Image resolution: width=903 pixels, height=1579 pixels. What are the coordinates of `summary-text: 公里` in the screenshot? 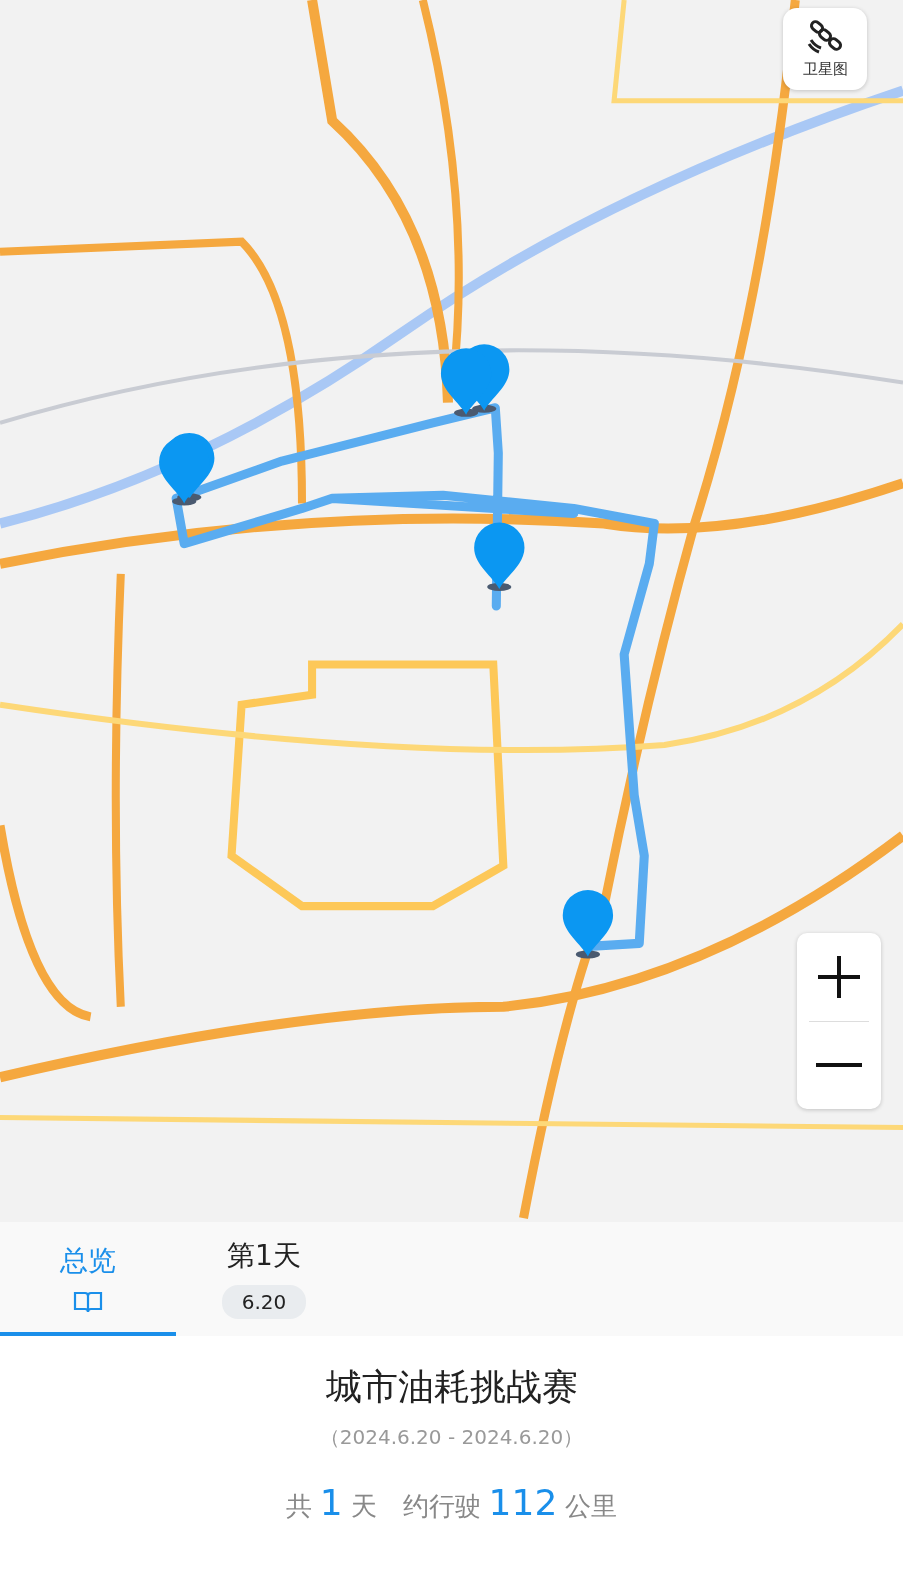 It's located at (591, 1506).